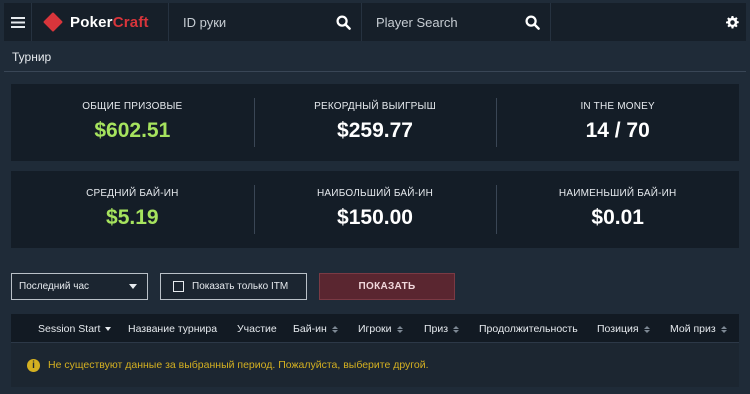  I want to click on column-position: Позиция, so click(623, 329).